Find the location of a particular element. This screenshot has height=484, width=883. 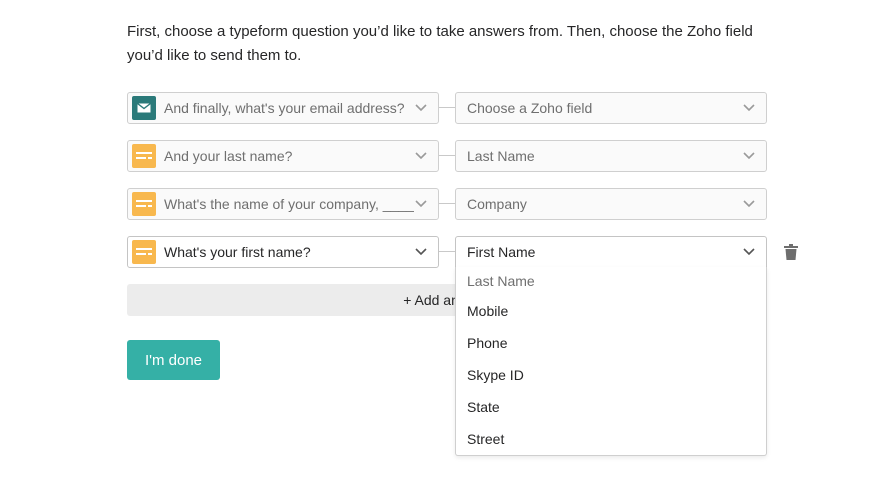

question-select-value: What's your first name? is located at coordinates (237, 252).